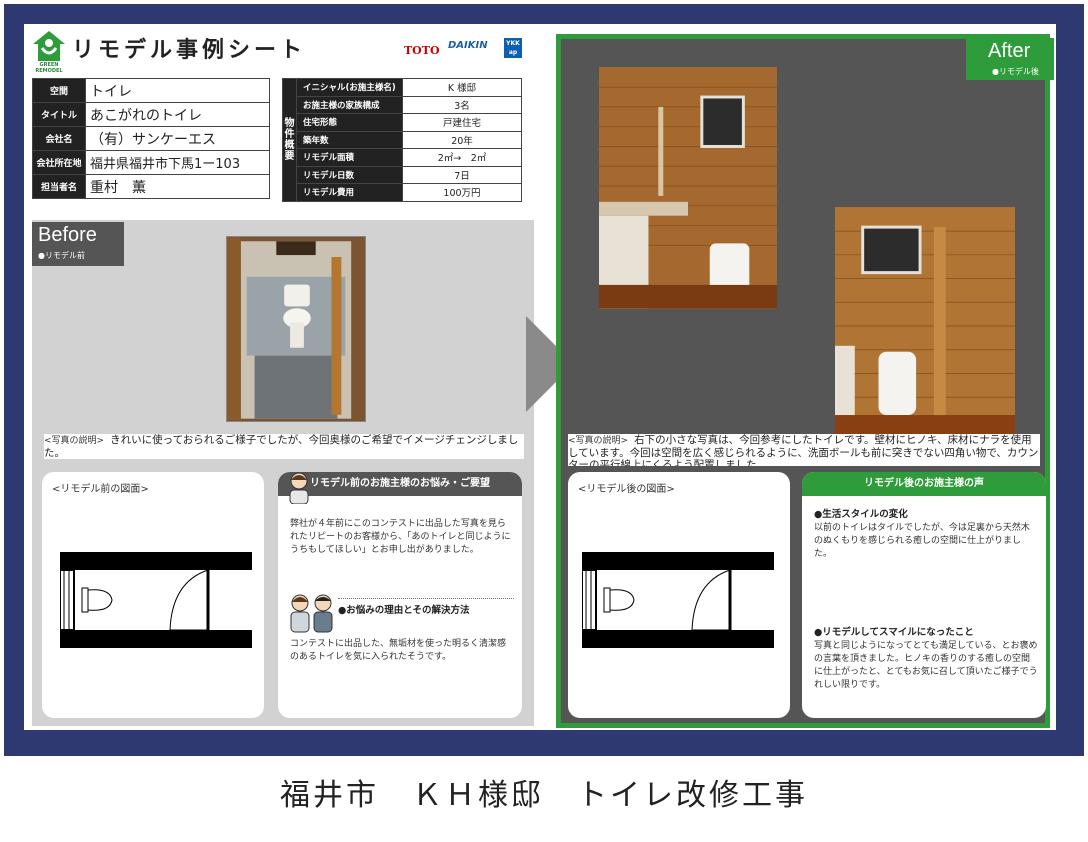 This screenshot has width=1088, height=842. What do you see at coordinates (598, 441) in the screenshot?
I see `after-caption-label: <写真の説明>` at bounding box center [598, 441].